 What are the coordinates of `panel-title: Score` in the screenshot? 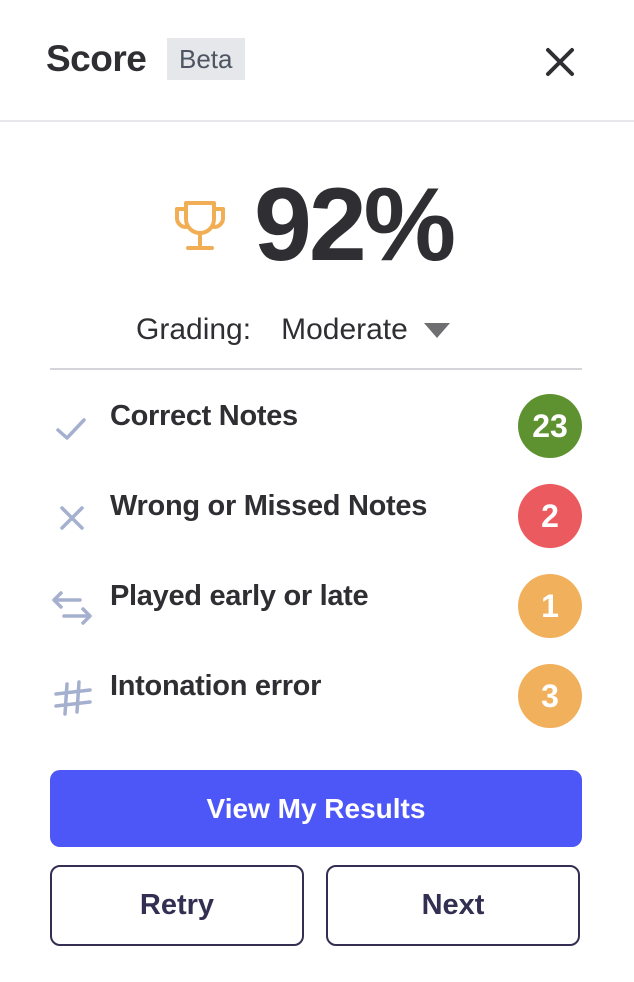 It's located at (96, 58).